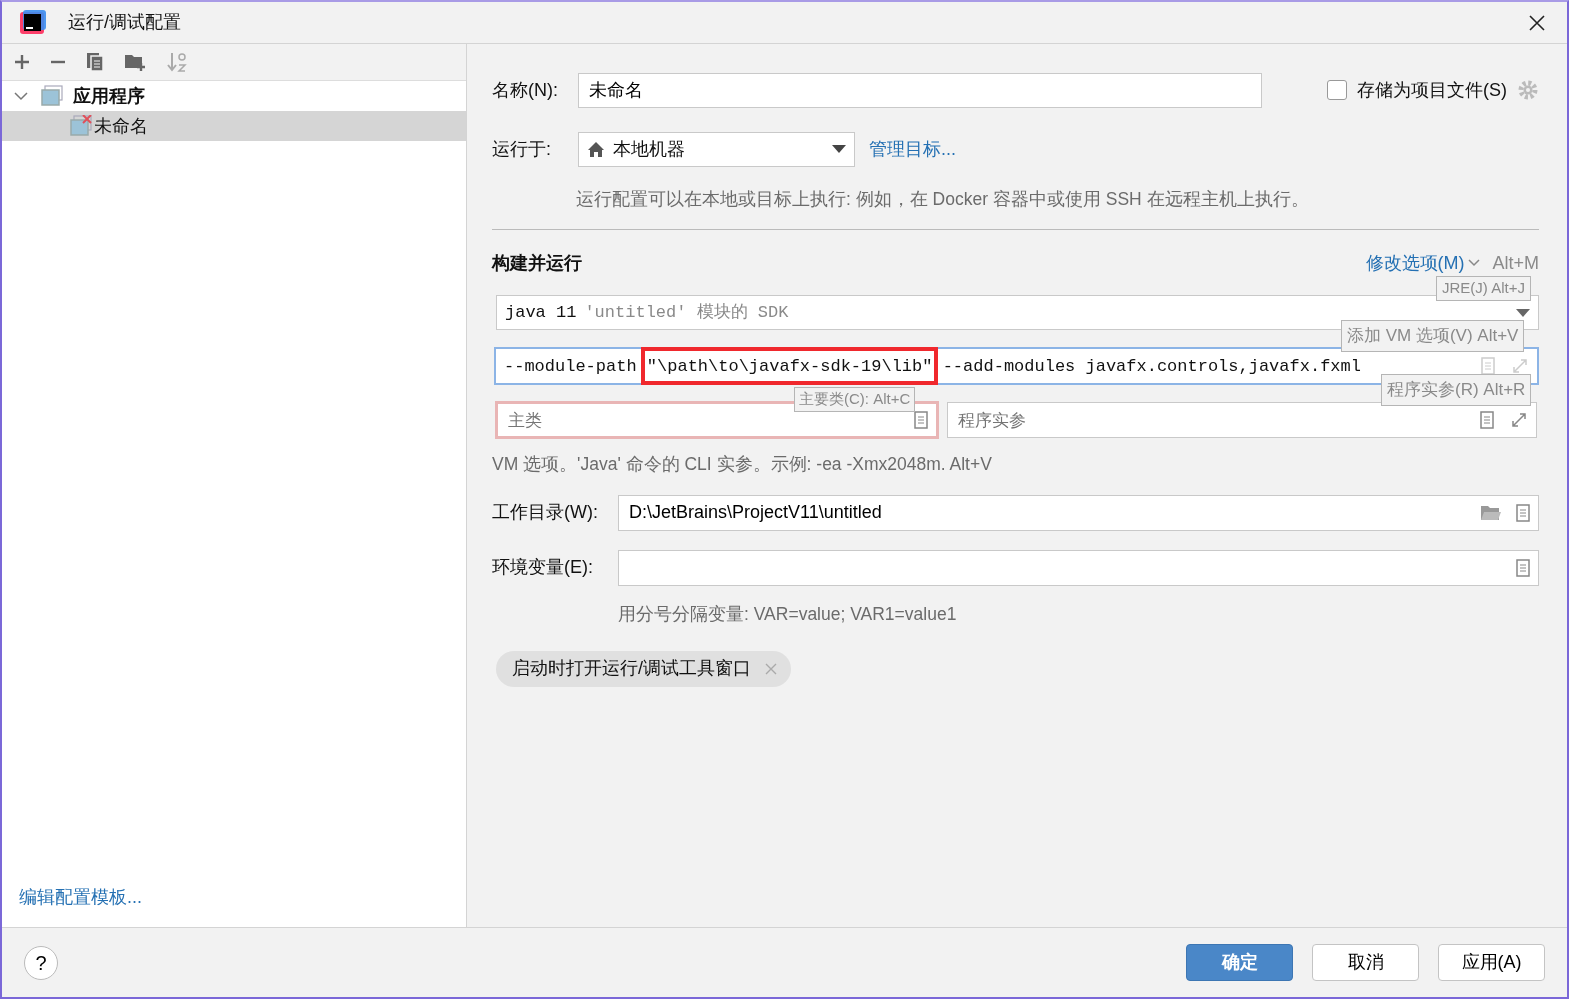 This screenshot has height=999, width=1569. What do you see at coordinates (1432, 90) in the screenshot?
I see `store-as-project-file-label: 存储为项目文件(S)` at bounding box center [1432, 90].